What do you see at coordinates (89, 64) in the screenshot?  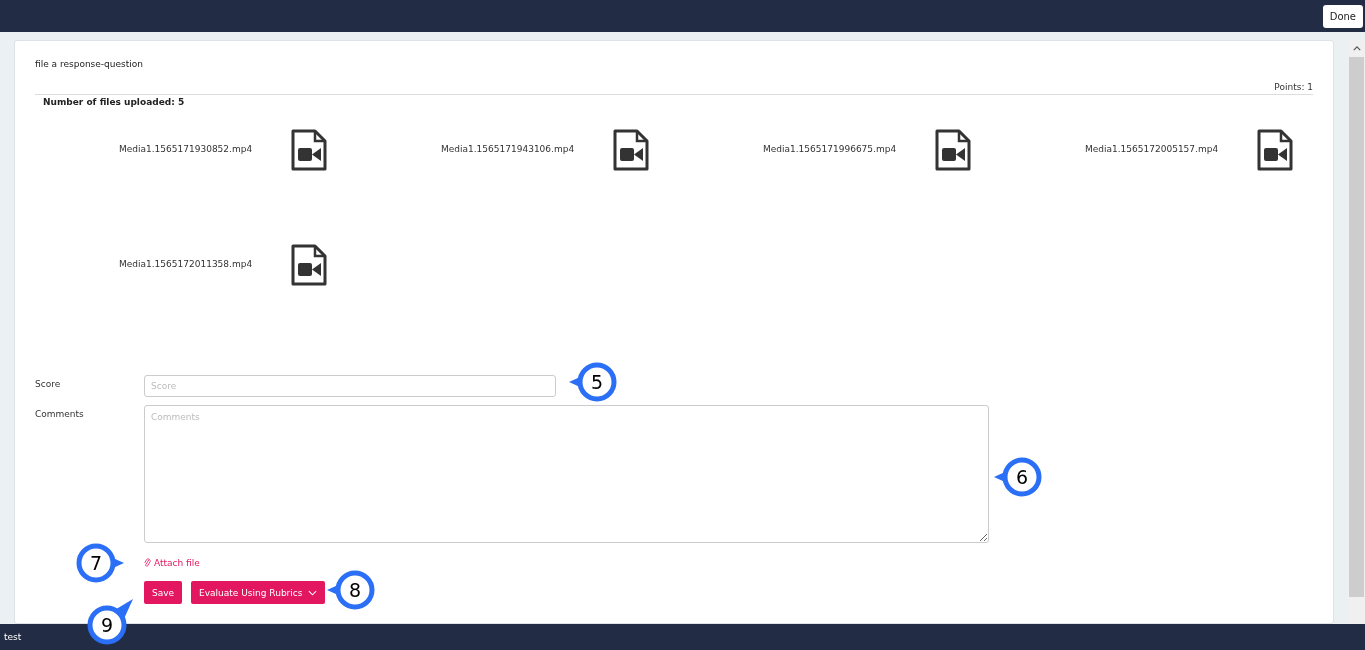 I see `question-title: file a response-question` at bounding box center [89, 64].